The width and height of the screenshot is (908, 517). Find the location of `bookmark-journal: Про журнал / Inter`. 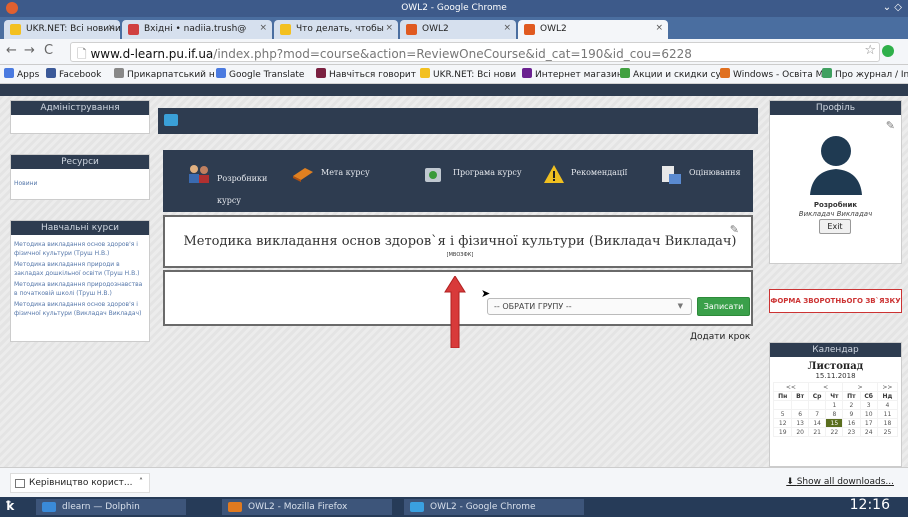

bookmark-journal: Про журнал / Inter is located at coordinates (865, 74).